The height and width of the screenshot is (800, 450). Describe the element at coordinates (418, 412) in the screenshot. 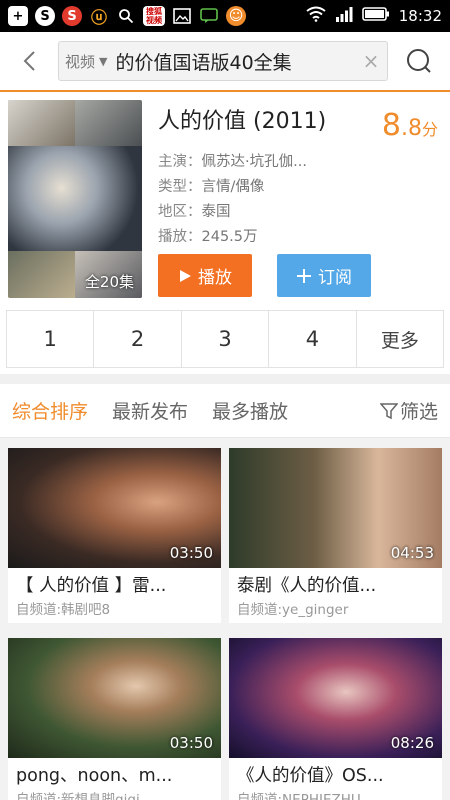

I see `filter-label: 筛选` at that location.